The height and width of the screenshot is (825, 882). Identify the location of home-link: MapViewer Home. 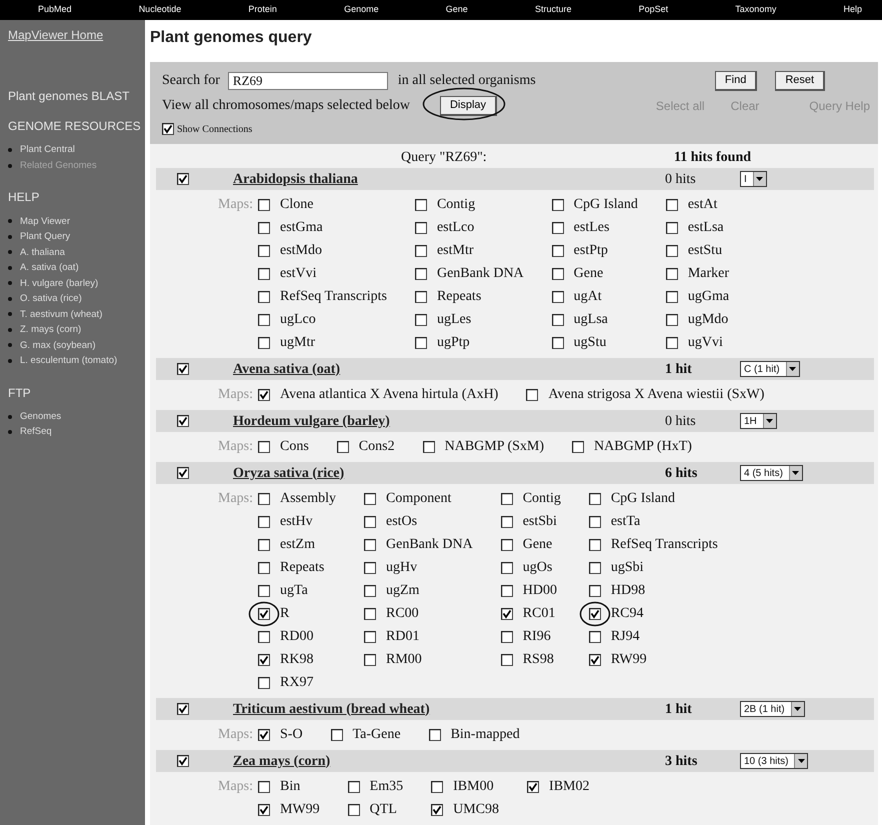
(56, 35).